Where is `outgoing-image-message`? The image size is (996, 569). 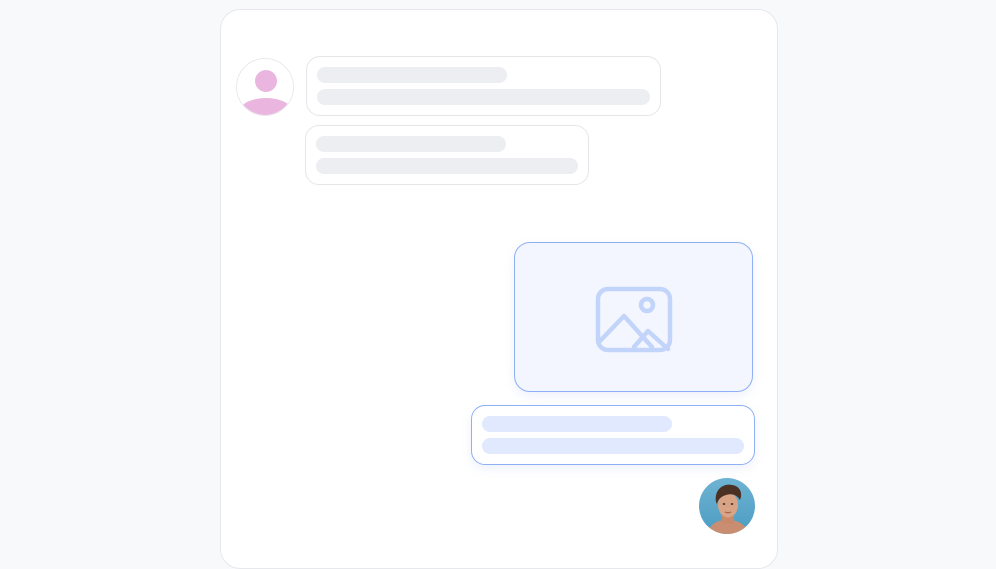 outgoing-image-message is located at coordinates (633, 317).